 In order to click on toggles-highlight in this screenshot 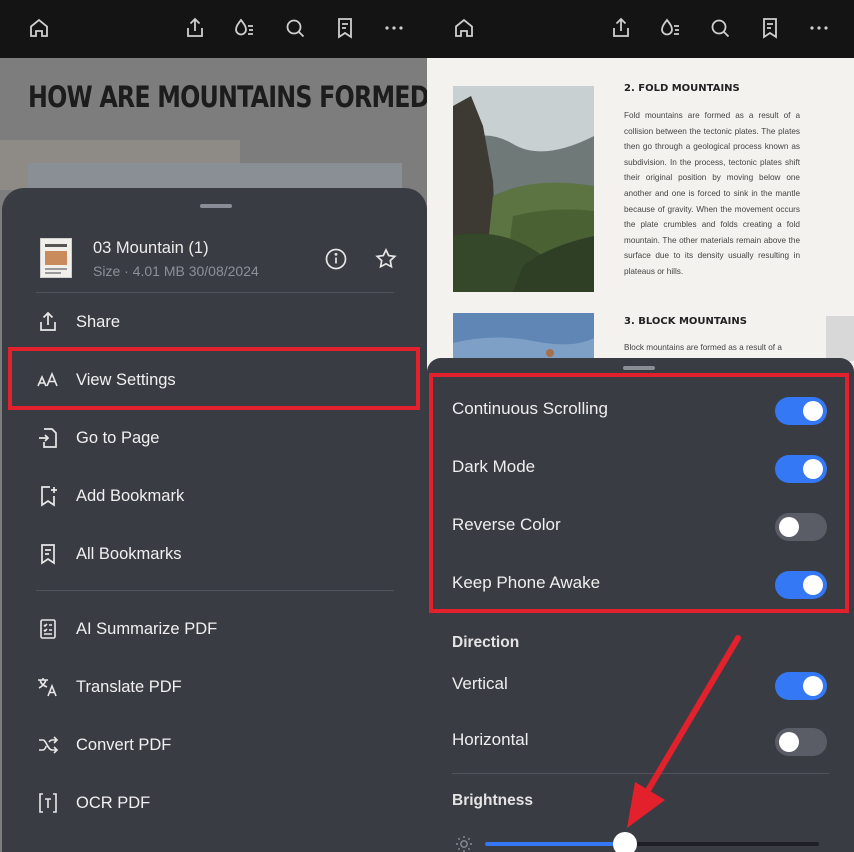, I will do `click(639, 493)`.